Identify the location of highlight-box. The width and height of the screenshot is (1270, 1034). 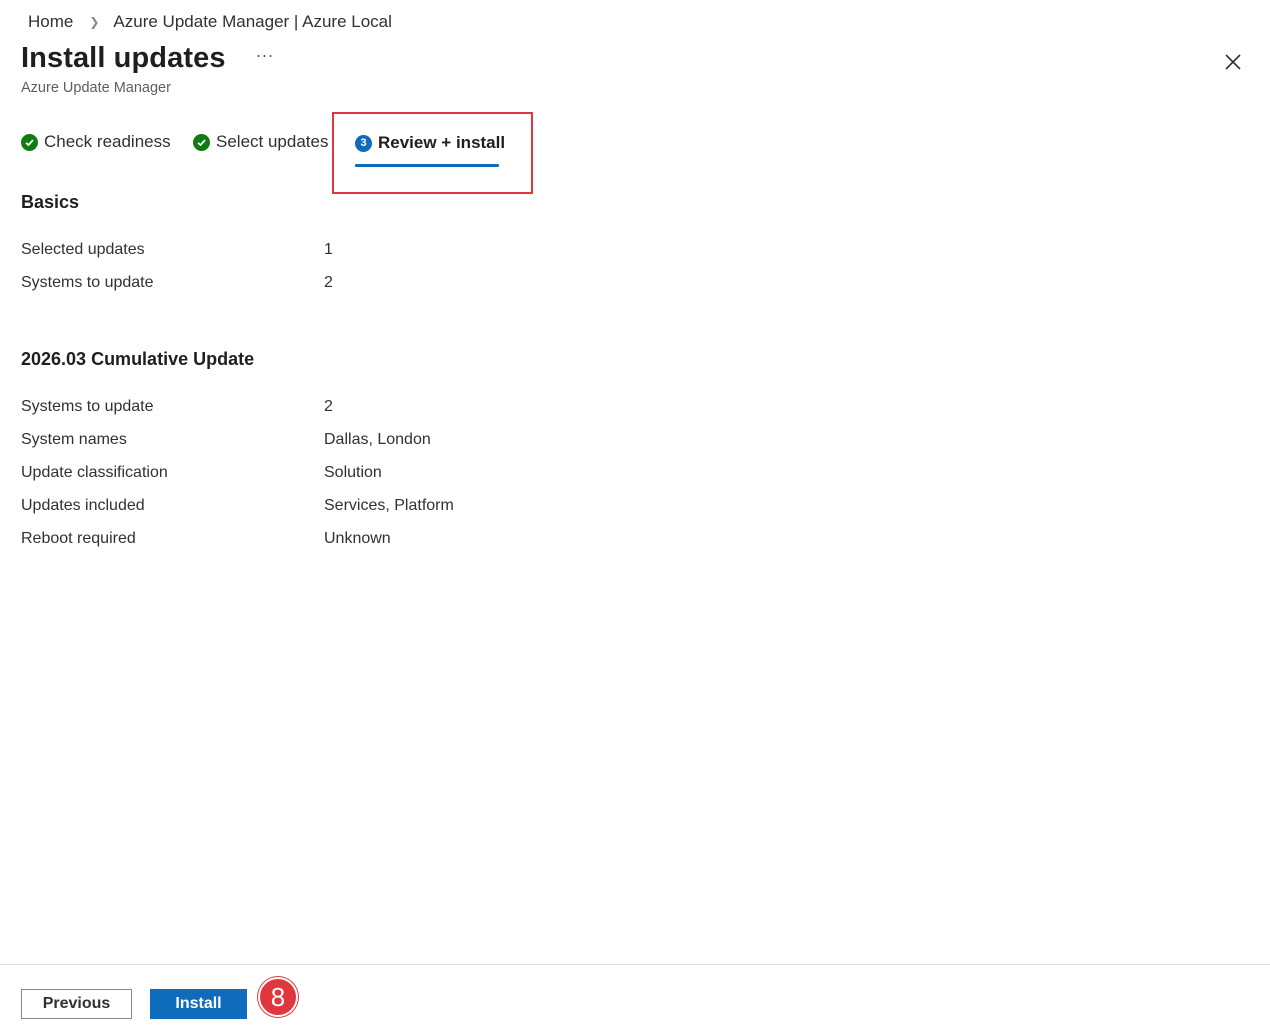
(432, 153).